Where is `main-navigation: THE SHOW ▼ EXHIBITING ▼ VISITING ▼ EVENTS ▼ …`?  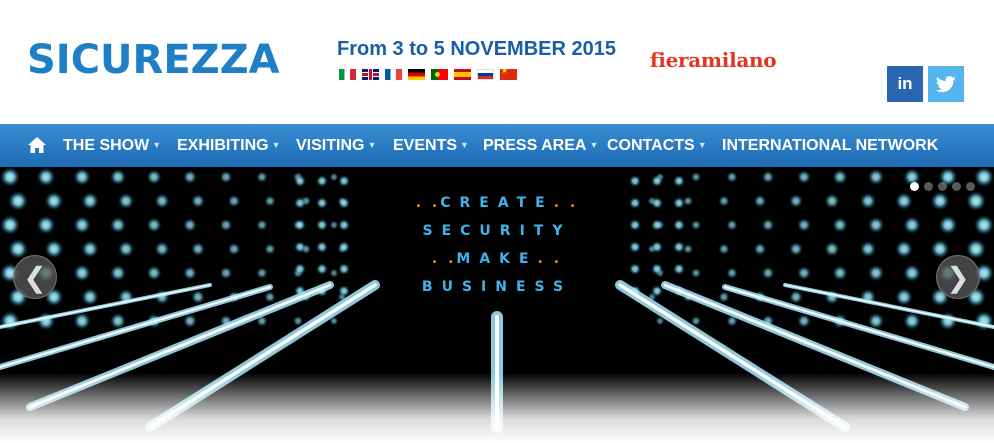
main-navigation: THE SHOW ▼ EXHIBITING ▼ VISITING ▼ EVENTS ▼ … is located at coordinates (497, 145).